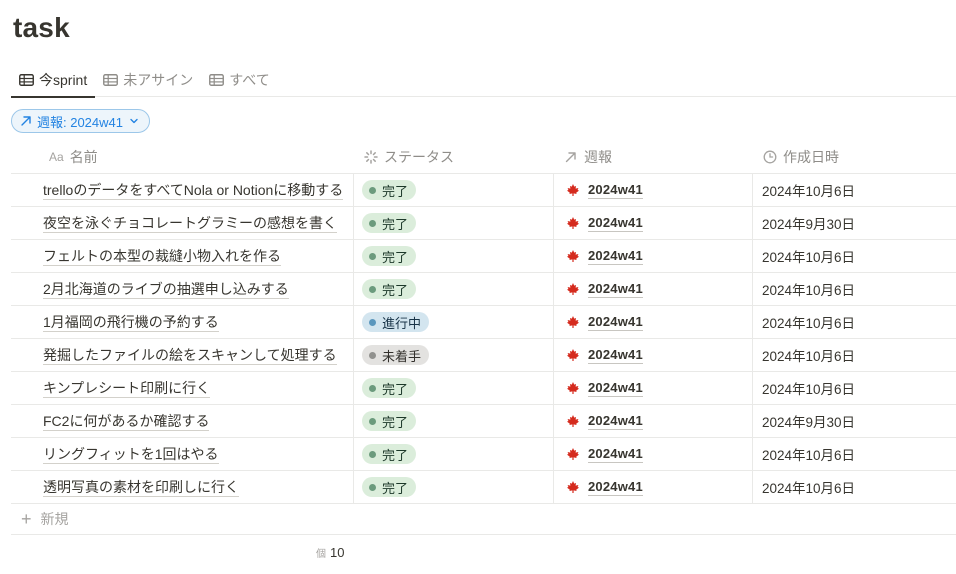 Image resolution: width=956 pixels, height=574 pixels. I want to click on cell-name: キンプレシート印刷に行く, so click(182, 388).